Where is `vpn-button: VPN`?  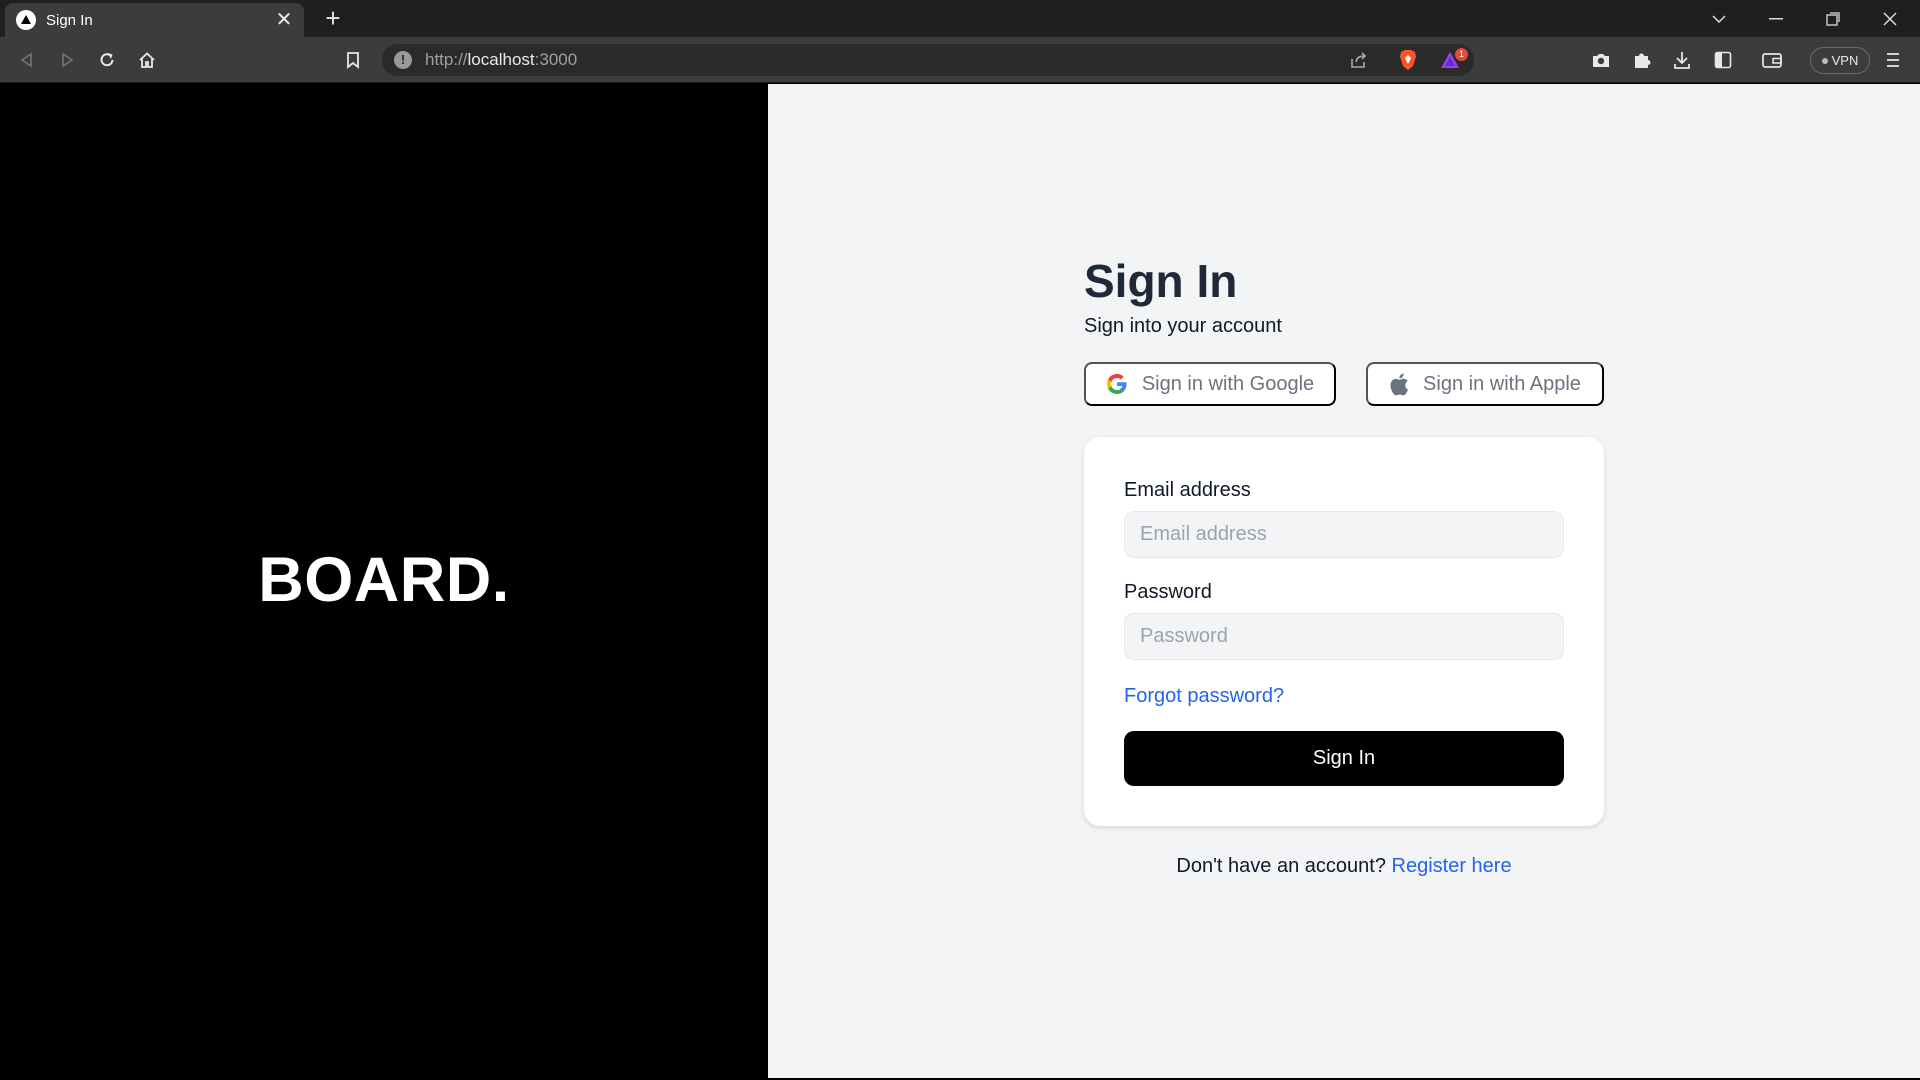 vpn-button: VPN is located at coordinates (1840, 60).